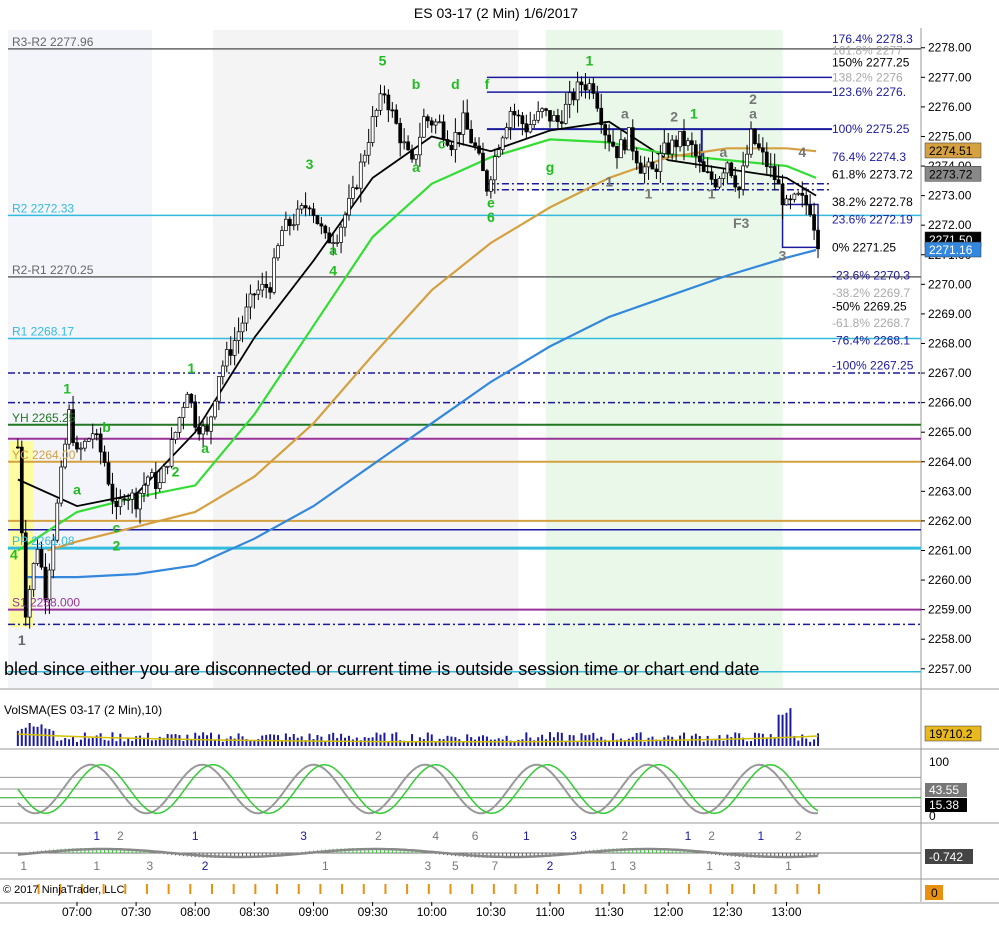 Image resolution: width=999 pixels, height=952 pixels. Describe the element at coordinates (867, 77) in the screenshot. I see `fib-label: 138.2% 2276` at that location.